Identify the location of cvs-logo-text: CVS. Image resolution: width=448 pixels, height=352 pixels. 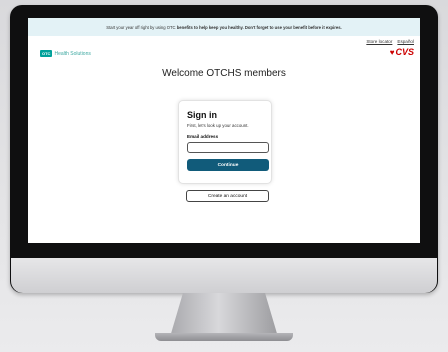
(404, 52).